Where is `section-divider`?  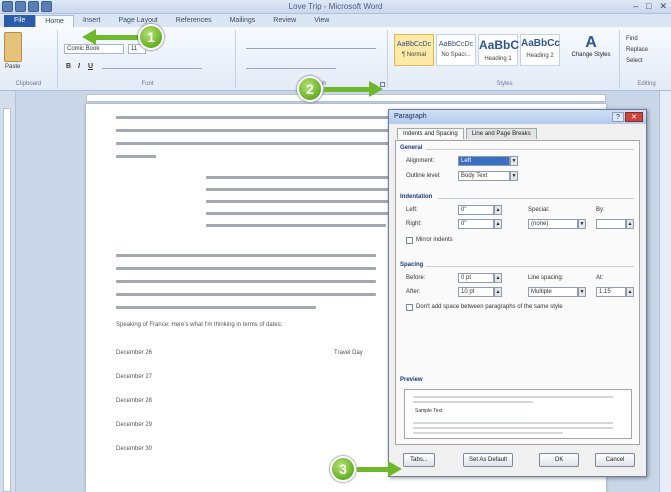 section-divider is located at coordinates (530, 149).